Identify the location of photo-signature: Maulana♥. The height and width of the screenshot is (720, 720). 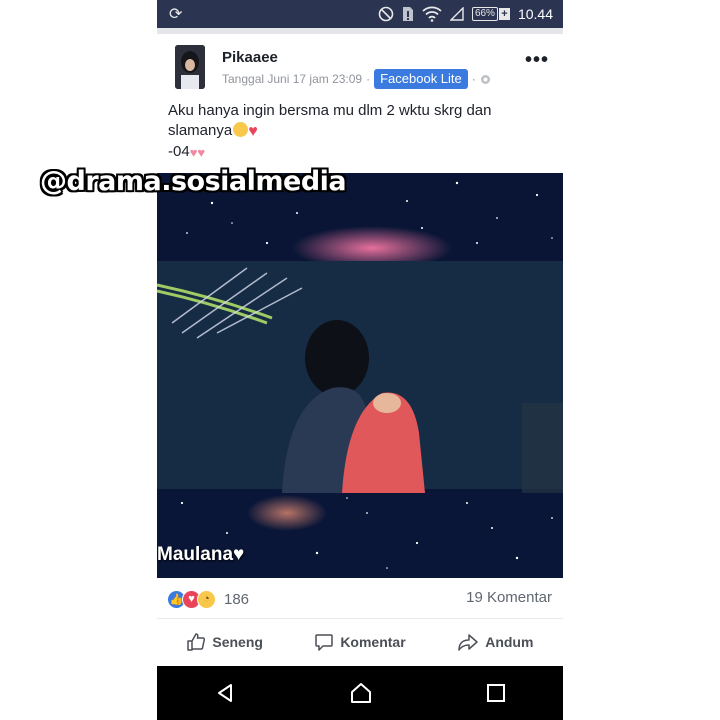
(201, 554).